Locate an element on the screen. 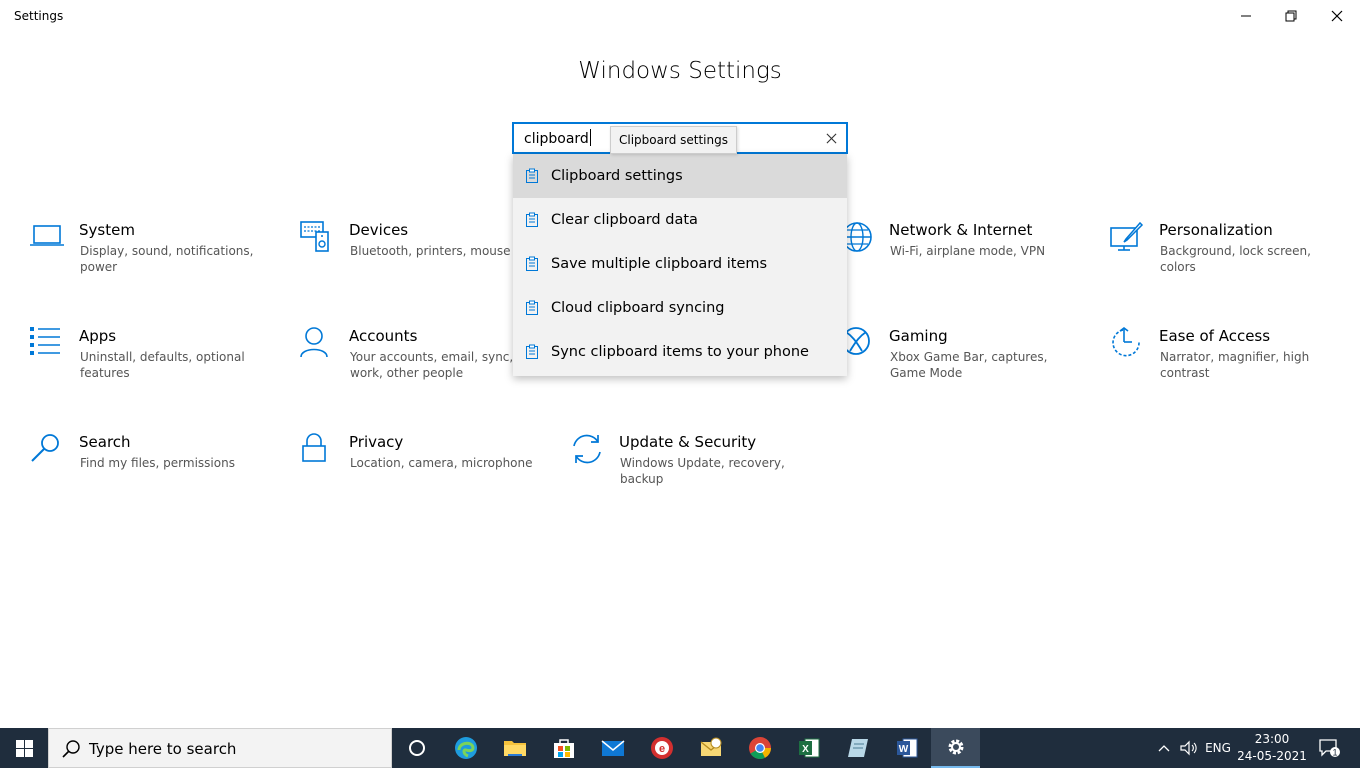 Image resolution: width=1360 pixels, height=768 pixels. suggestion-label: Clear clipboard data is located at coordinates (624, 220).